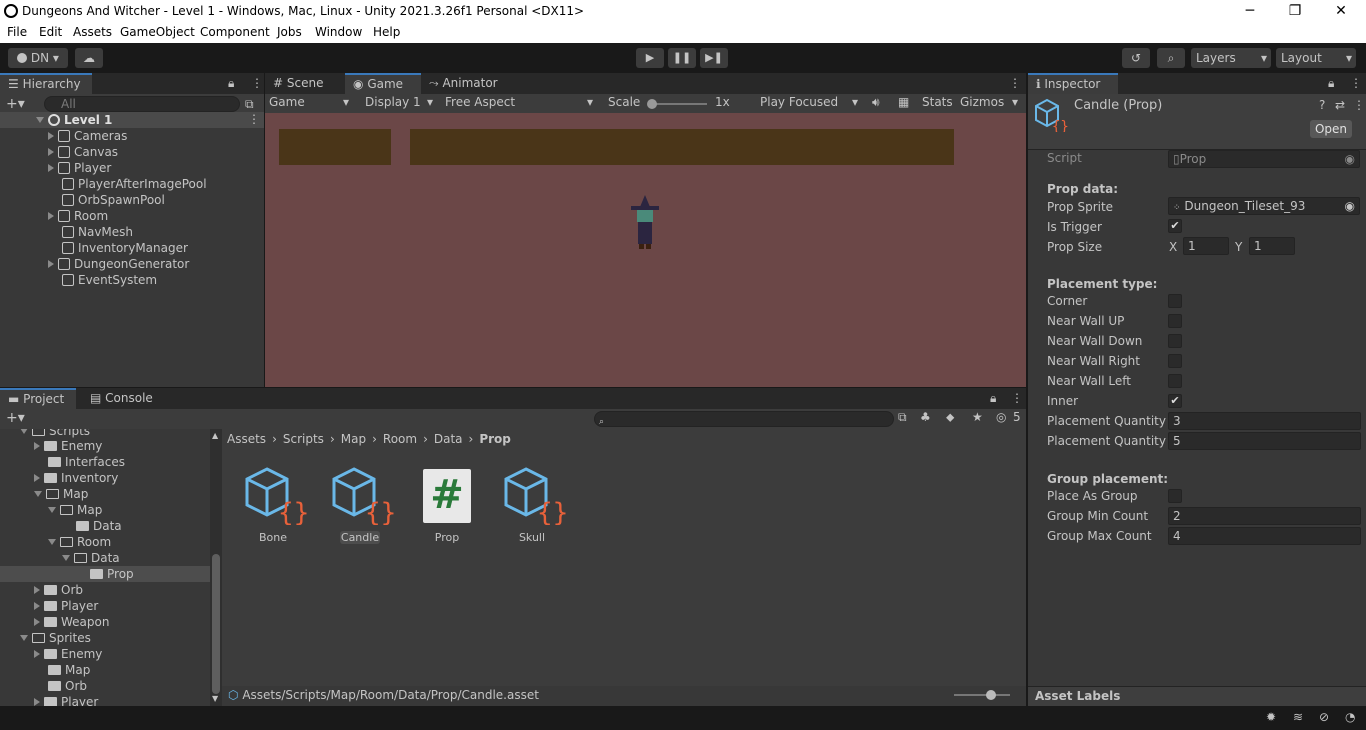 Image resolution: width=1366 pixels, height=730 pixels. Describe the element at coordinates (353, 439) in the screenshot. I see `breadcrumb-item: Map` at that location.